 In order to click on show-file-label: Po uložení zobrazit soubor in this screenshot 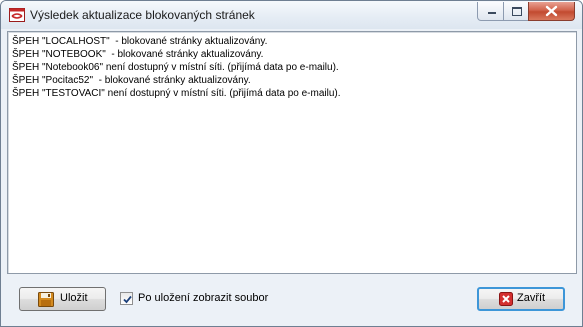, I will do `click(203, 298)`.